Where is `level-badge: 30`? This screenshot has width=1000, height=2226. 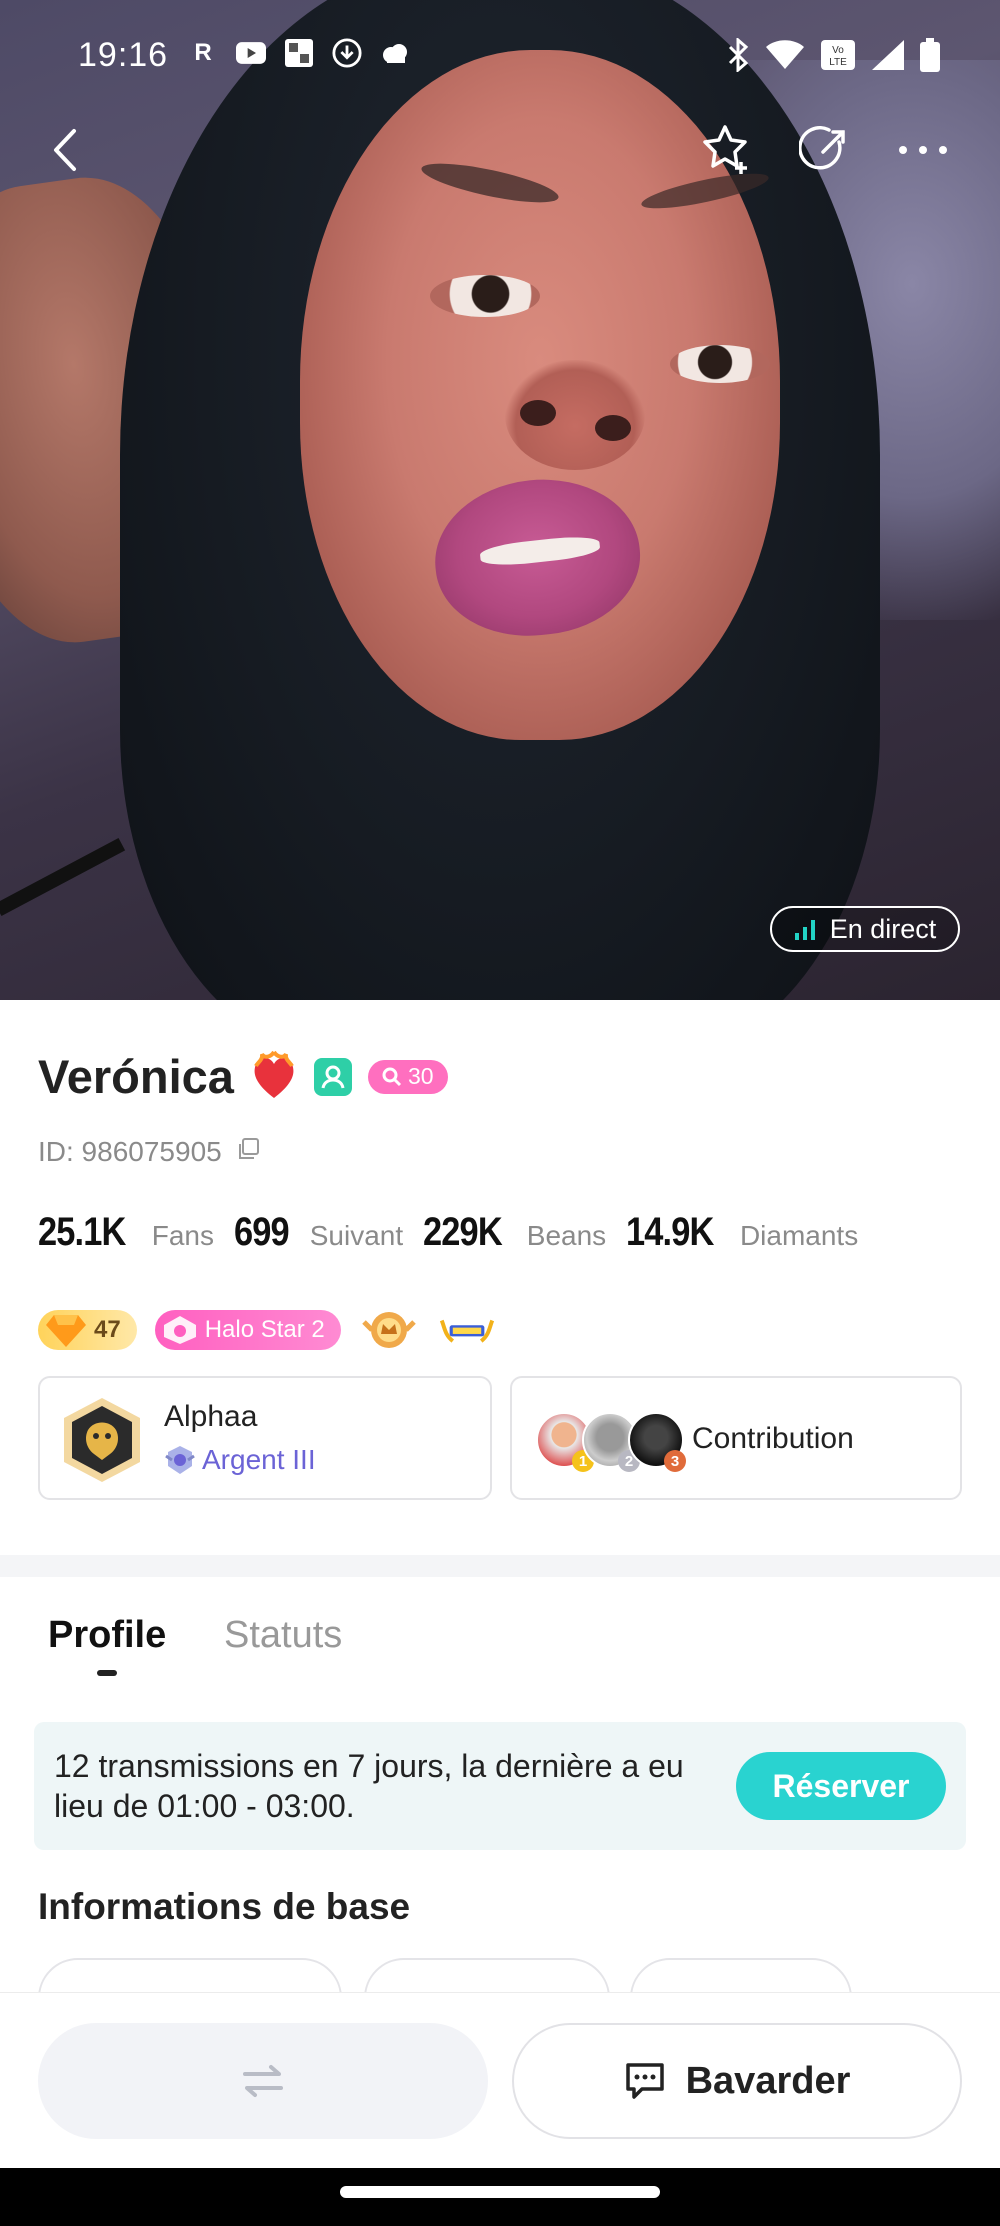 level-badge: 30 is located at coordinates (407, 1076).